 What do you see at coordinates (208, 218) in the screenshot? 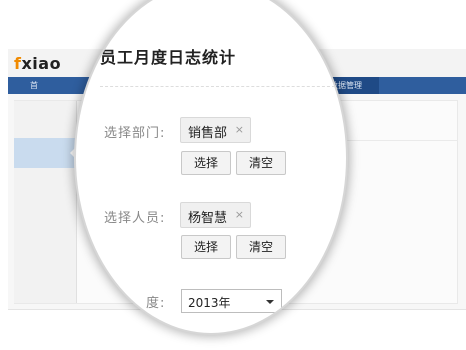
I see `personnel-tag-text: 杨智慧` at bounding box center [208, 218].